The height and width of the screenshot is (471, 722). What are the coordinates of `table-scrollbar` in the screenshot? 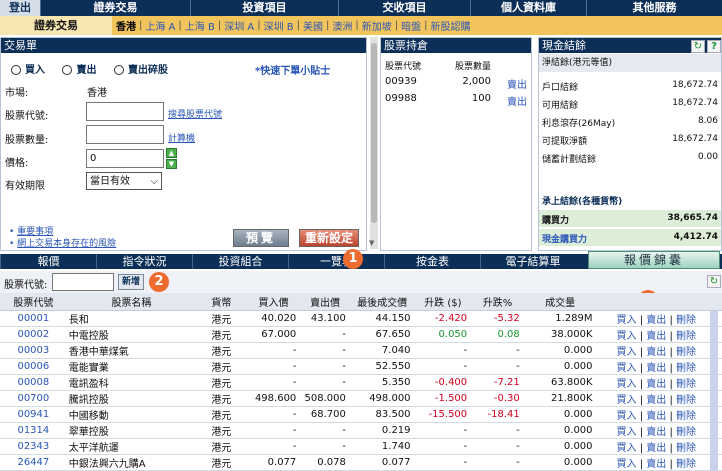 It's located at (714, 391).